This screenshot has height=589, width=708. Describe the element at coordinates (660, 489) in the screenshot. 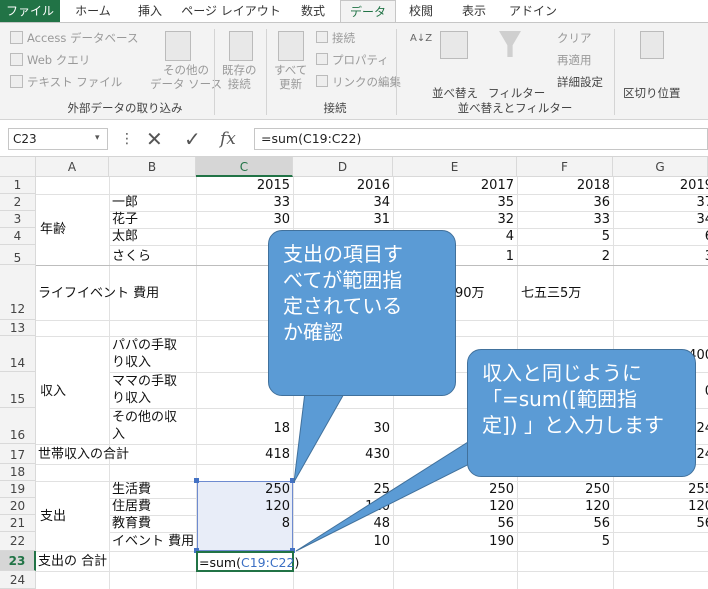

I see `cell: 255` at that location.